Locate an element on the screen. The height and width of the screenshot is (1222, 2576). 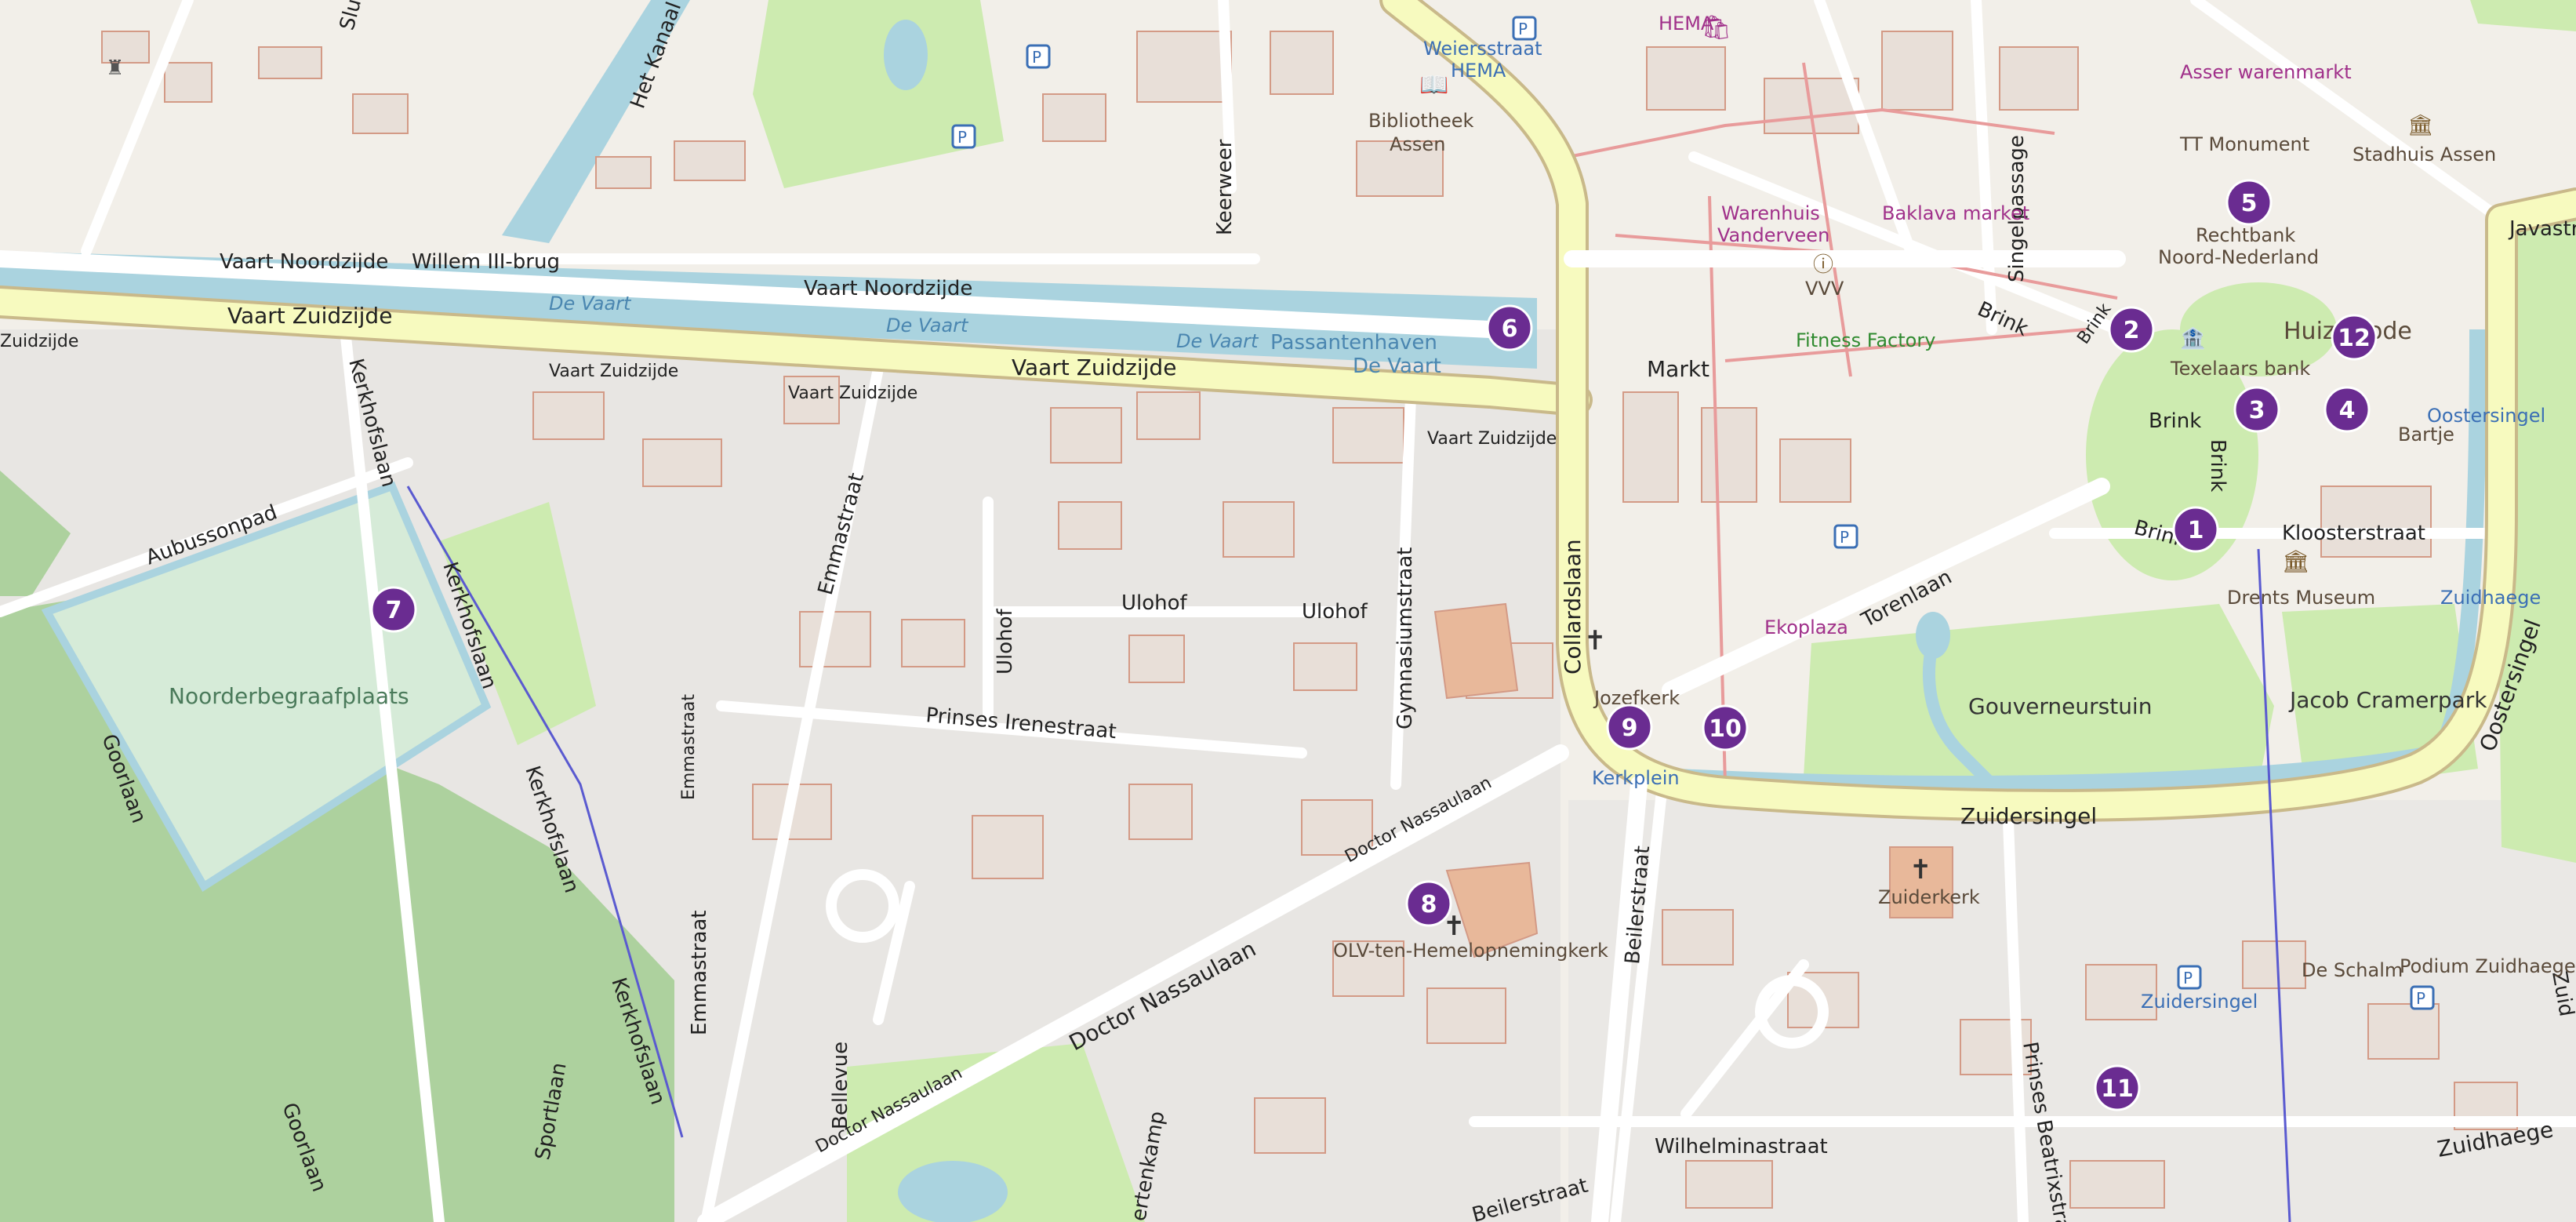
info-icon: ⓘ is located at coordinates (1823, 265).